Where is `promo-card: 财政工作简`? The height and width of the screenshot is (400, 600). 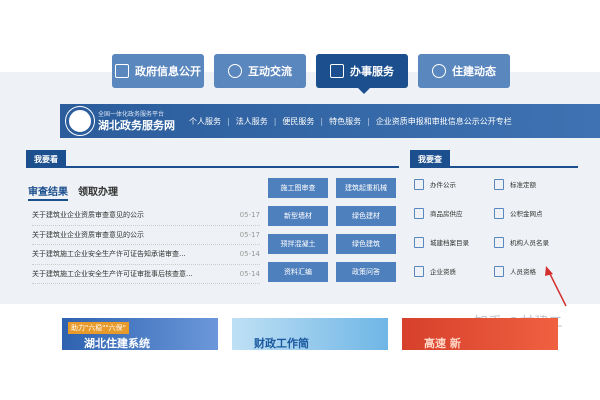 promo-card: 财政工作简 is located at coordinates (310, 334).